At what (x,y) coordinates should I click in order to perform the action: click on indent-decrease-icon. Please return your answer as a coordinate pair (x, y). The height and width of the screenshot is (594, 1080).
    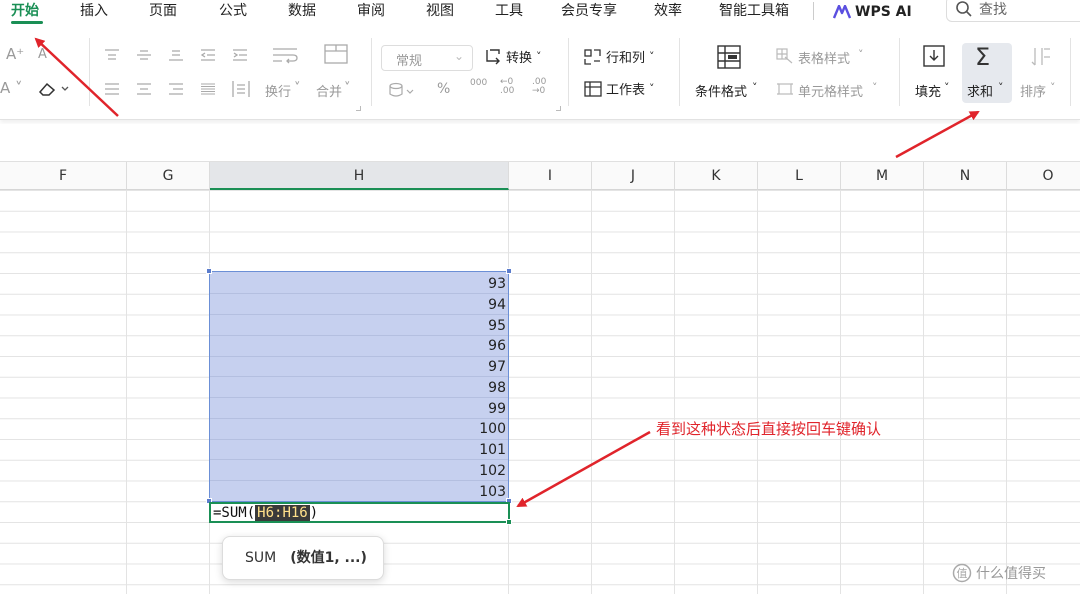
    Looking at the image, I should click on (208, 55).